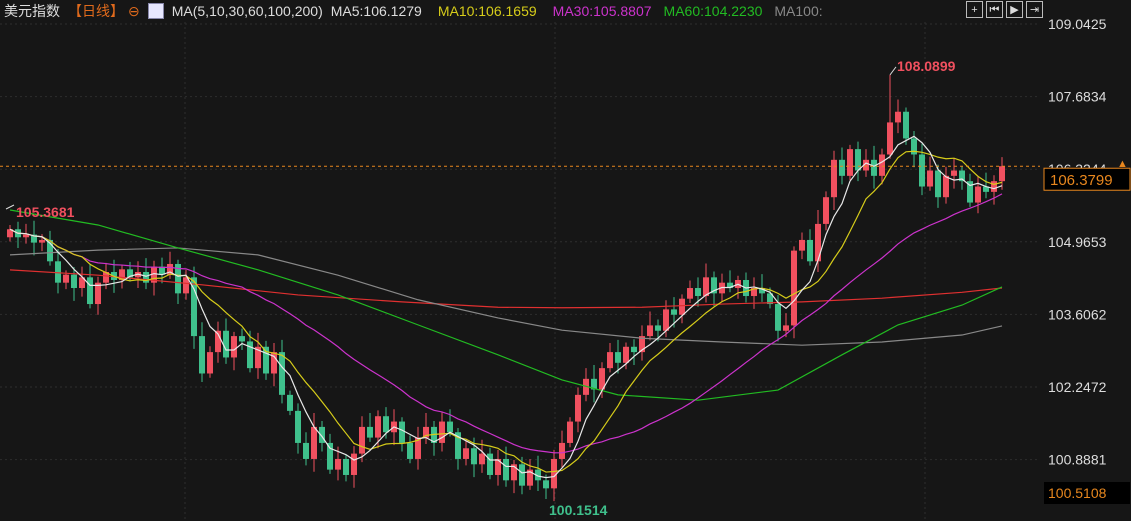  What do you see at coordinates (506, 289) in the screenshot?
I see `ma200-line` at bounding box center [506, 289].